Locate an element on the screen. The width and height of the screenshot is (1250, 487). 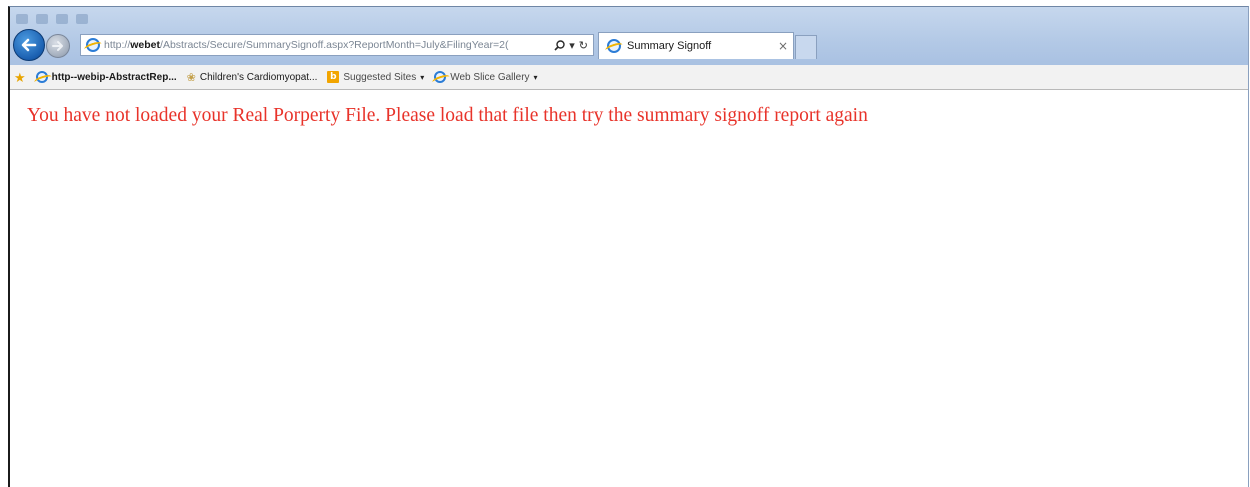
search-dropdown-icon: ▾ is located at coordinates (572, 45).